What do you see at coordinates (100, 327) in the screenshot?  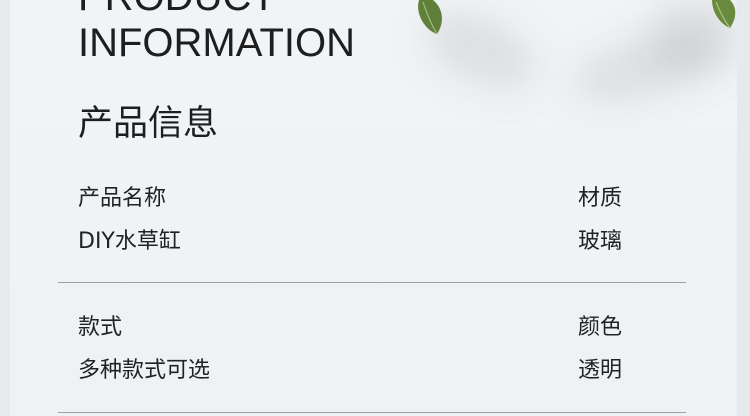 I see `style-label: 款式` at bounding box center [100, 327].